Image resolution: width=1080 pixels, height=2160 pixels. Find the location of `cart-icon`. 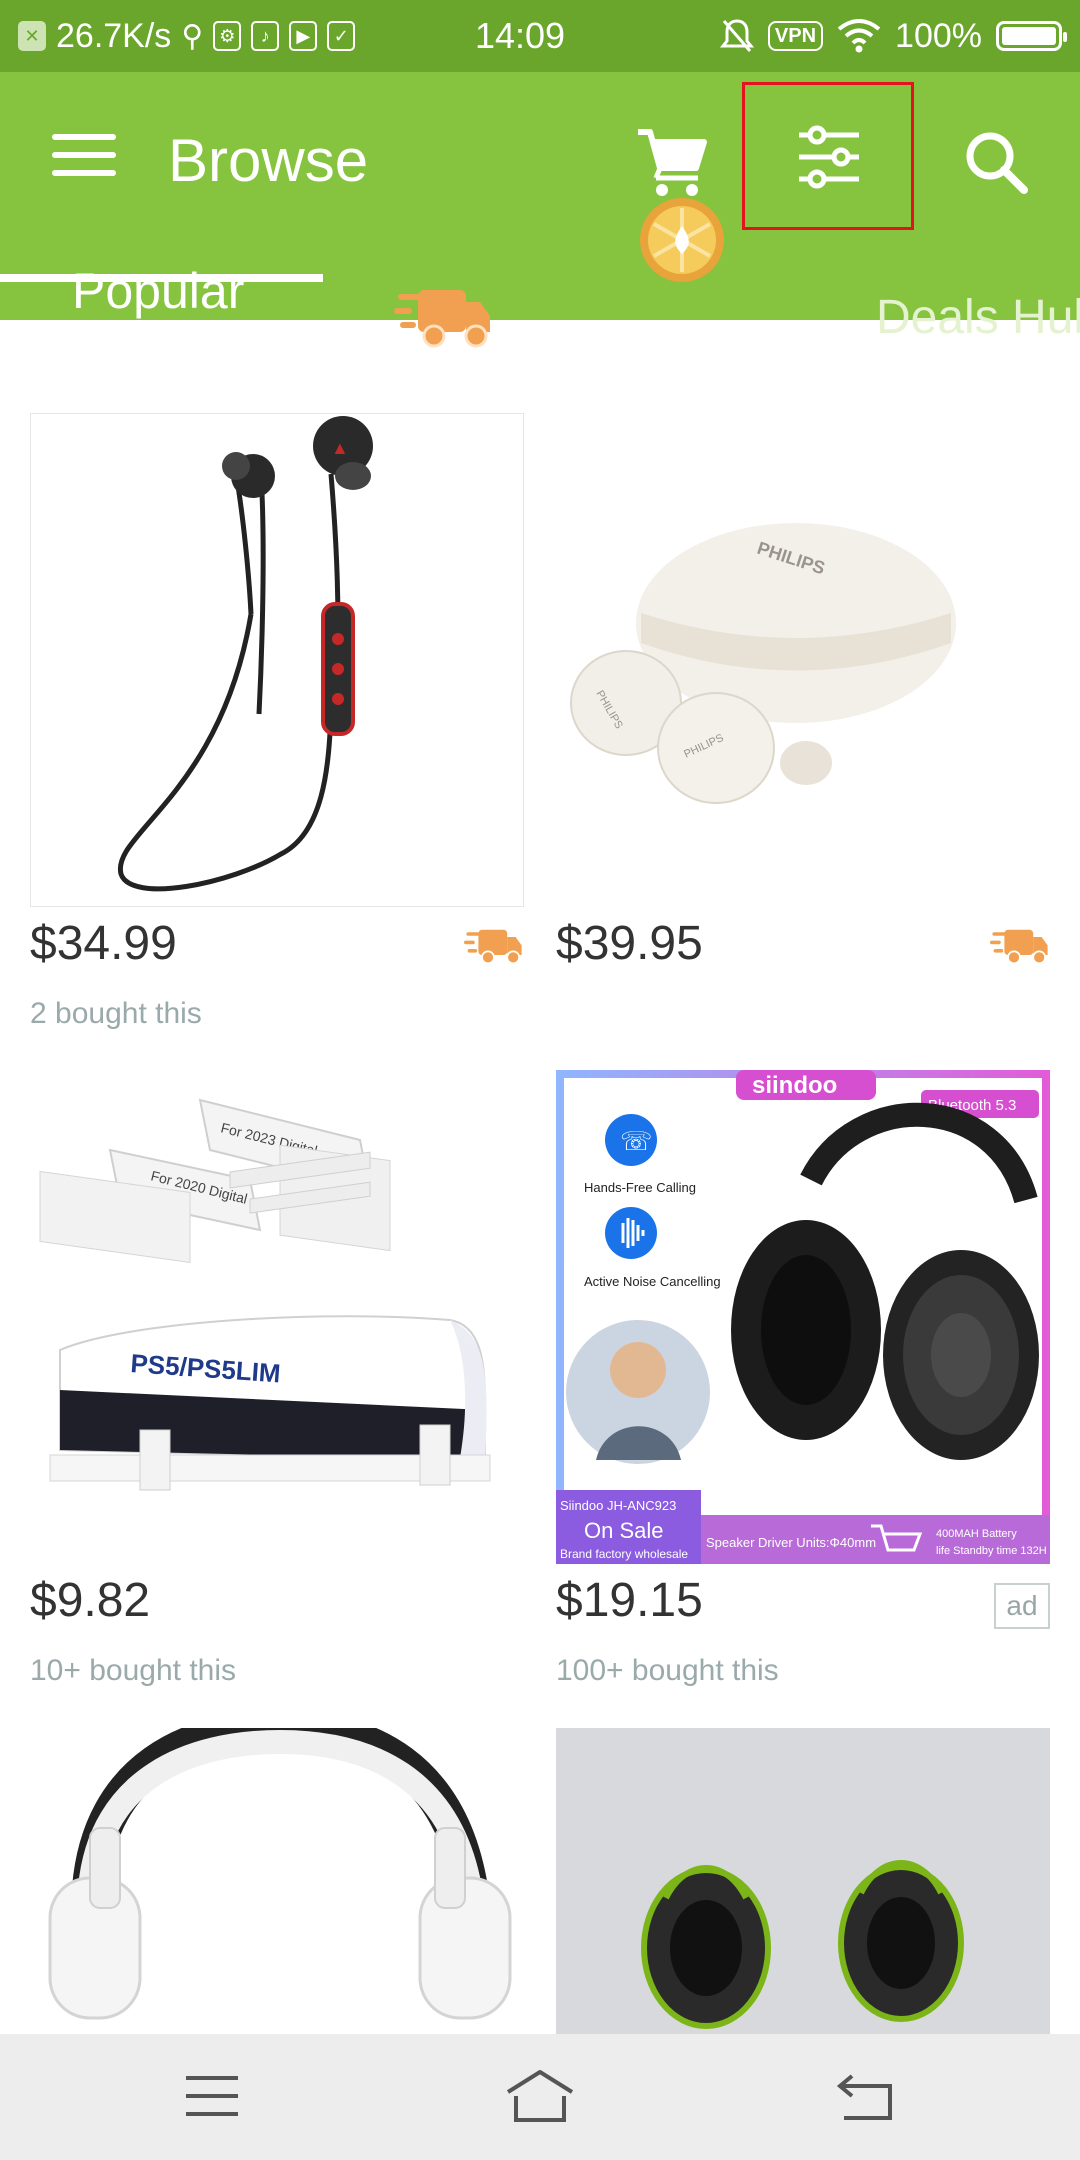

cart-icon is located at coordinates (672, 162).